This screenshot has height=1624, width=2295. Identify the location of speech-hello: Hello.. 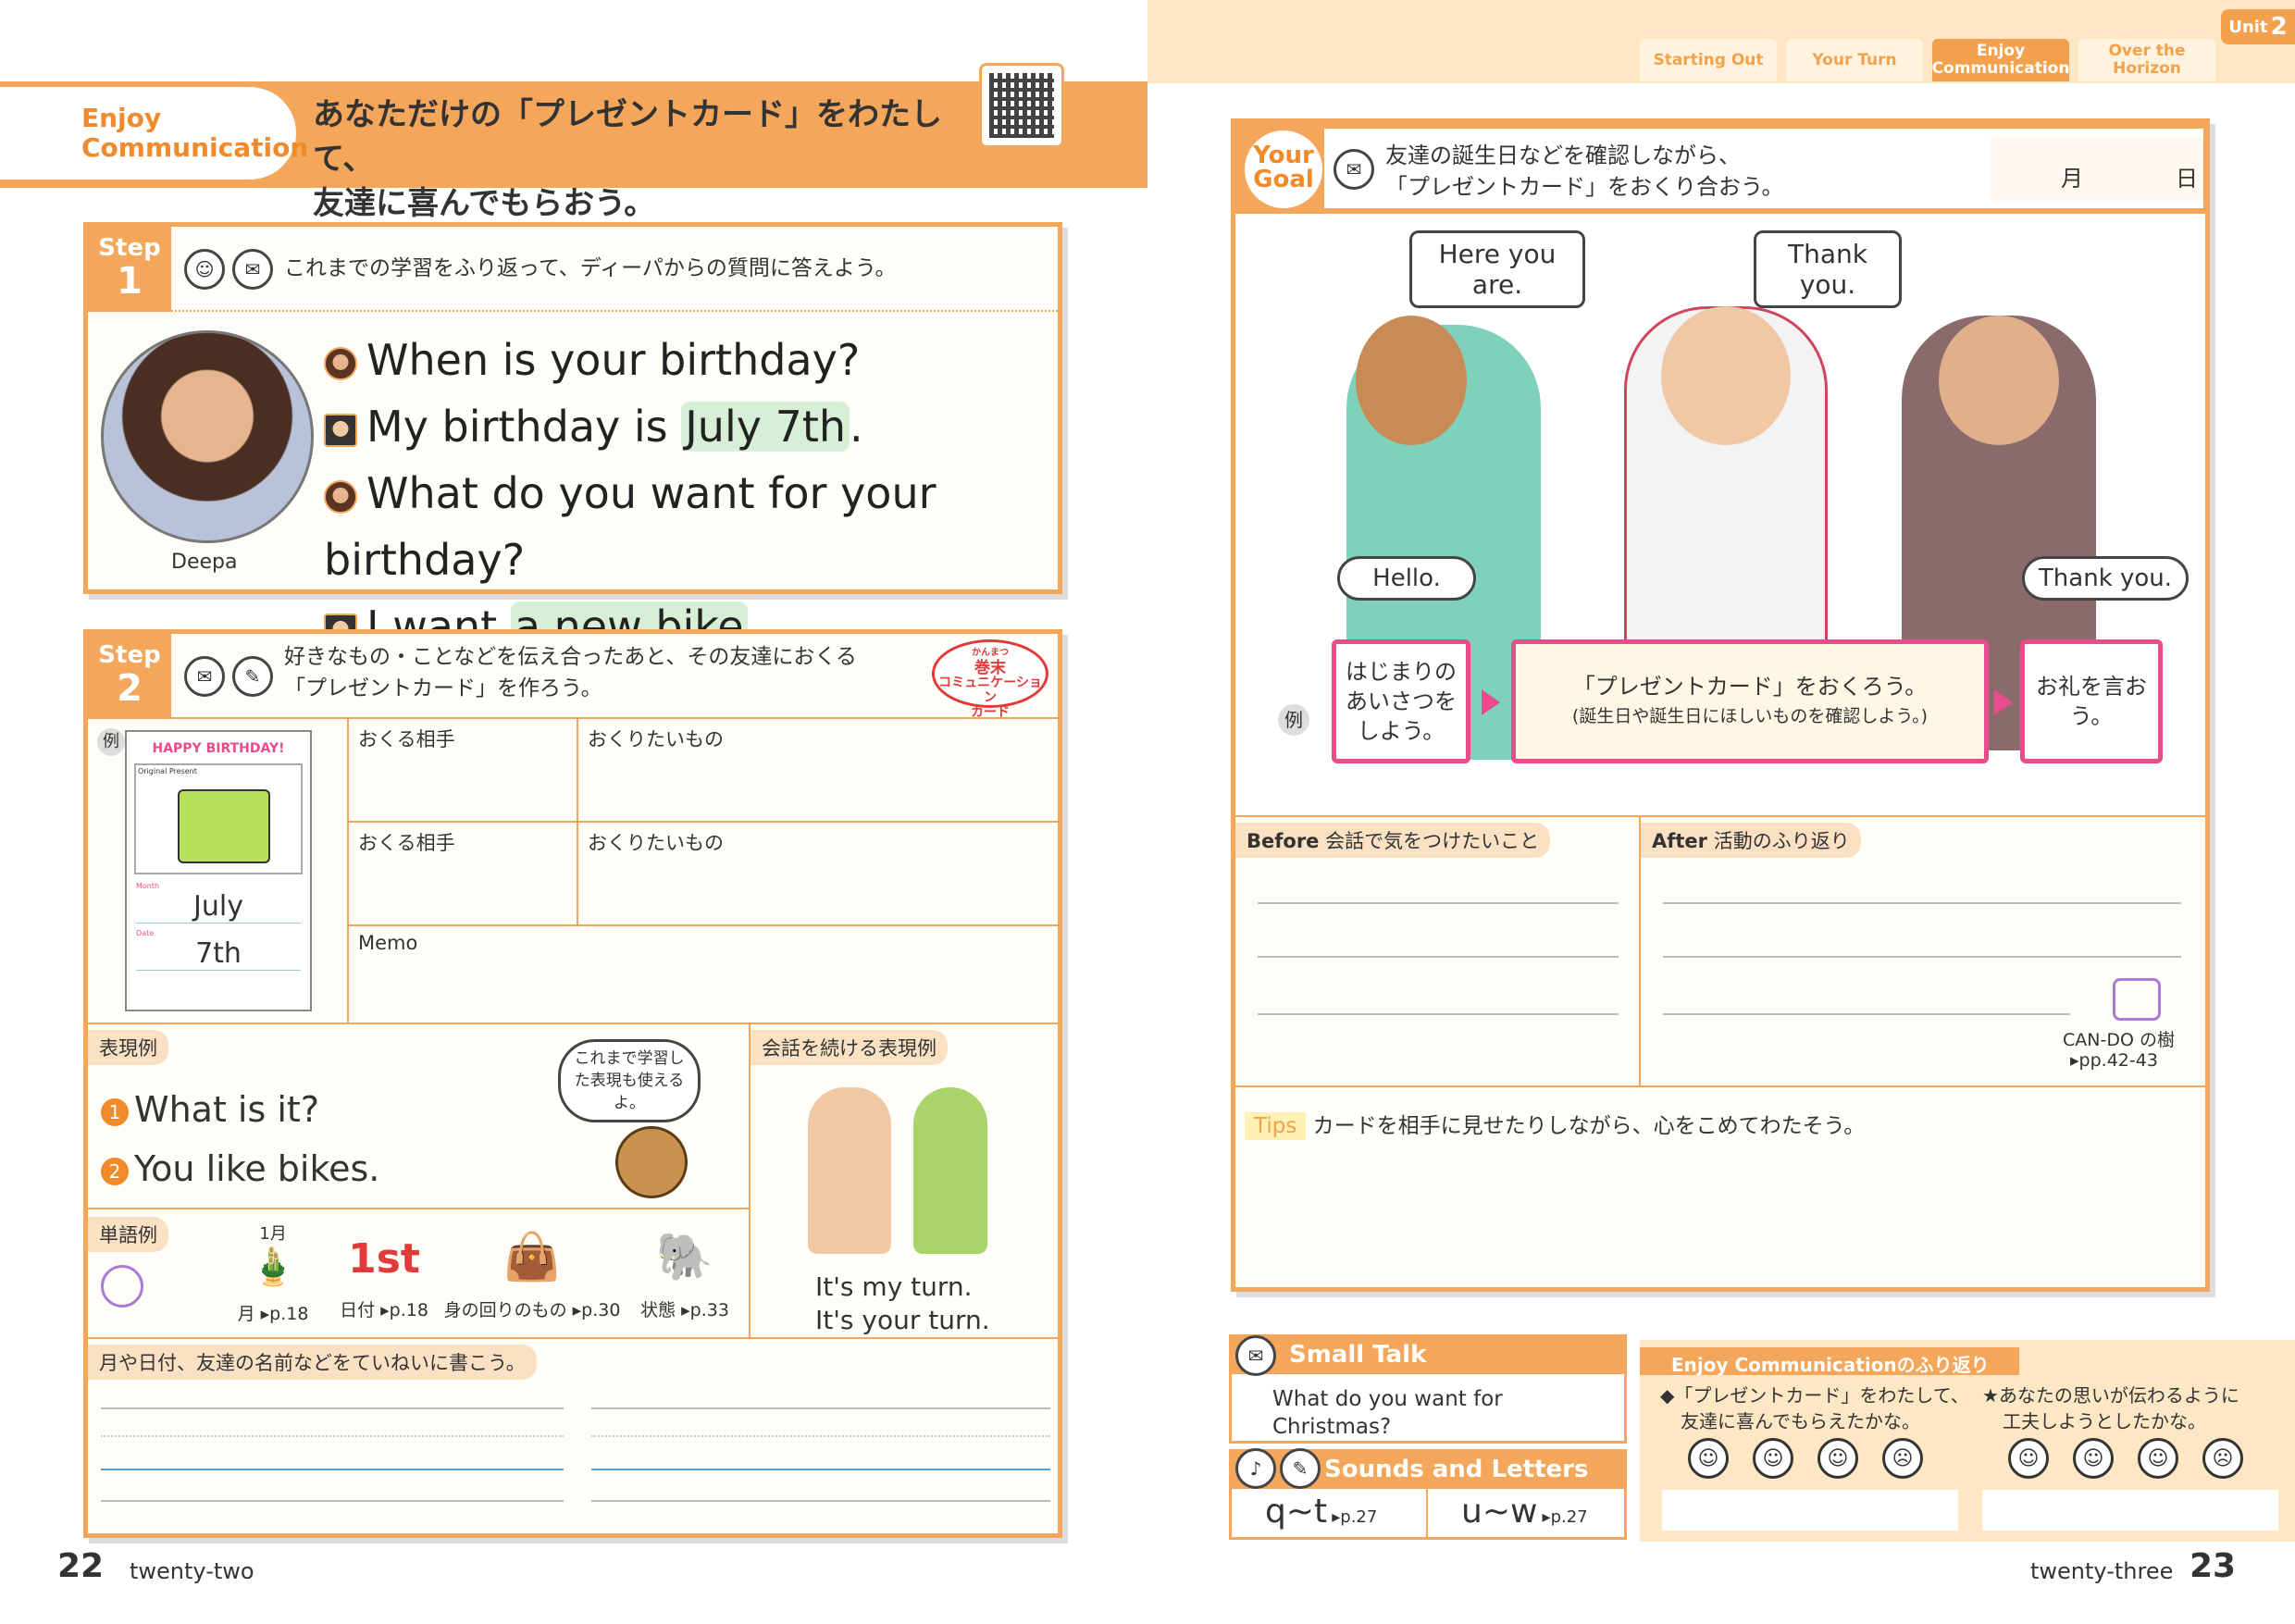
(1406, 578).